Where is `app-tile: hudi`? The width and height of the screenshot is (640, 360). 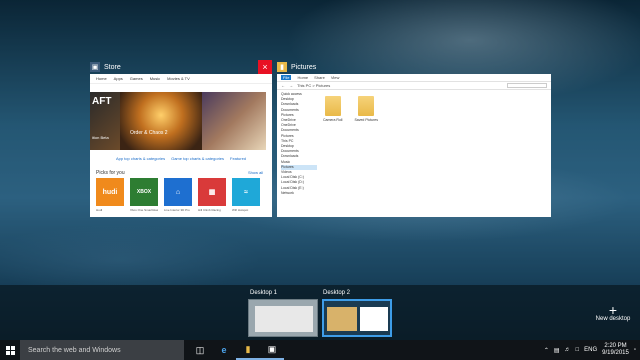 app-tile: hudi is located at coordinates (110, 192).